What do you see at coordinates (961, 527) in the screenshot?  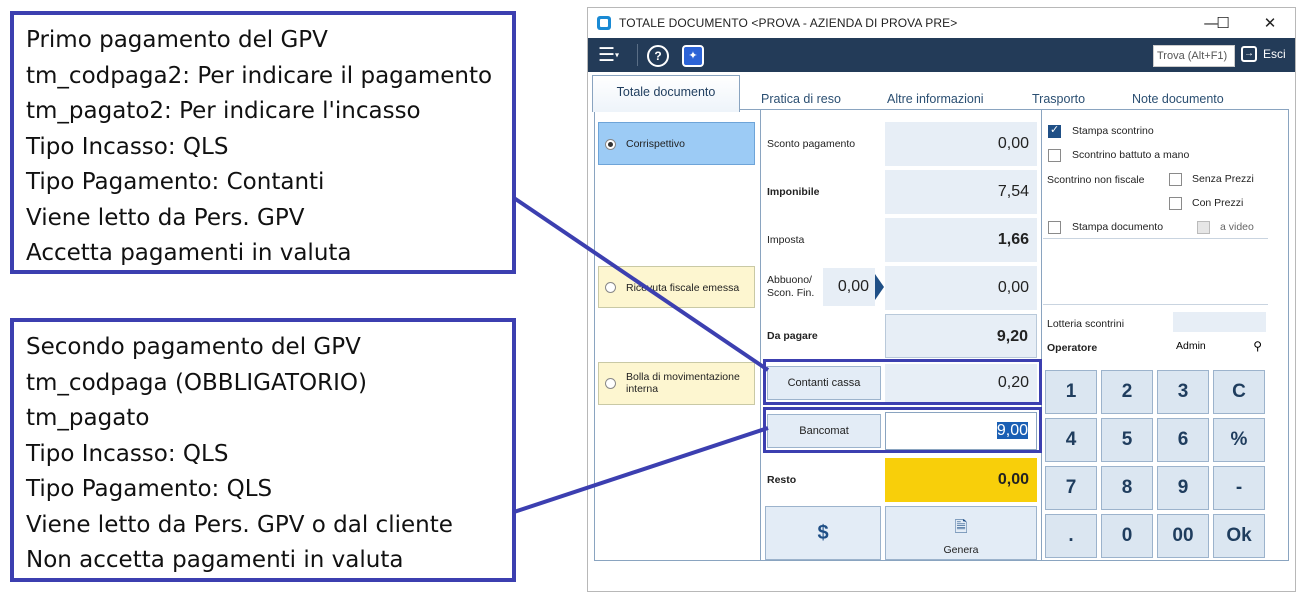 I see `document-icon: 🗎` at bounding box center [961, 527].